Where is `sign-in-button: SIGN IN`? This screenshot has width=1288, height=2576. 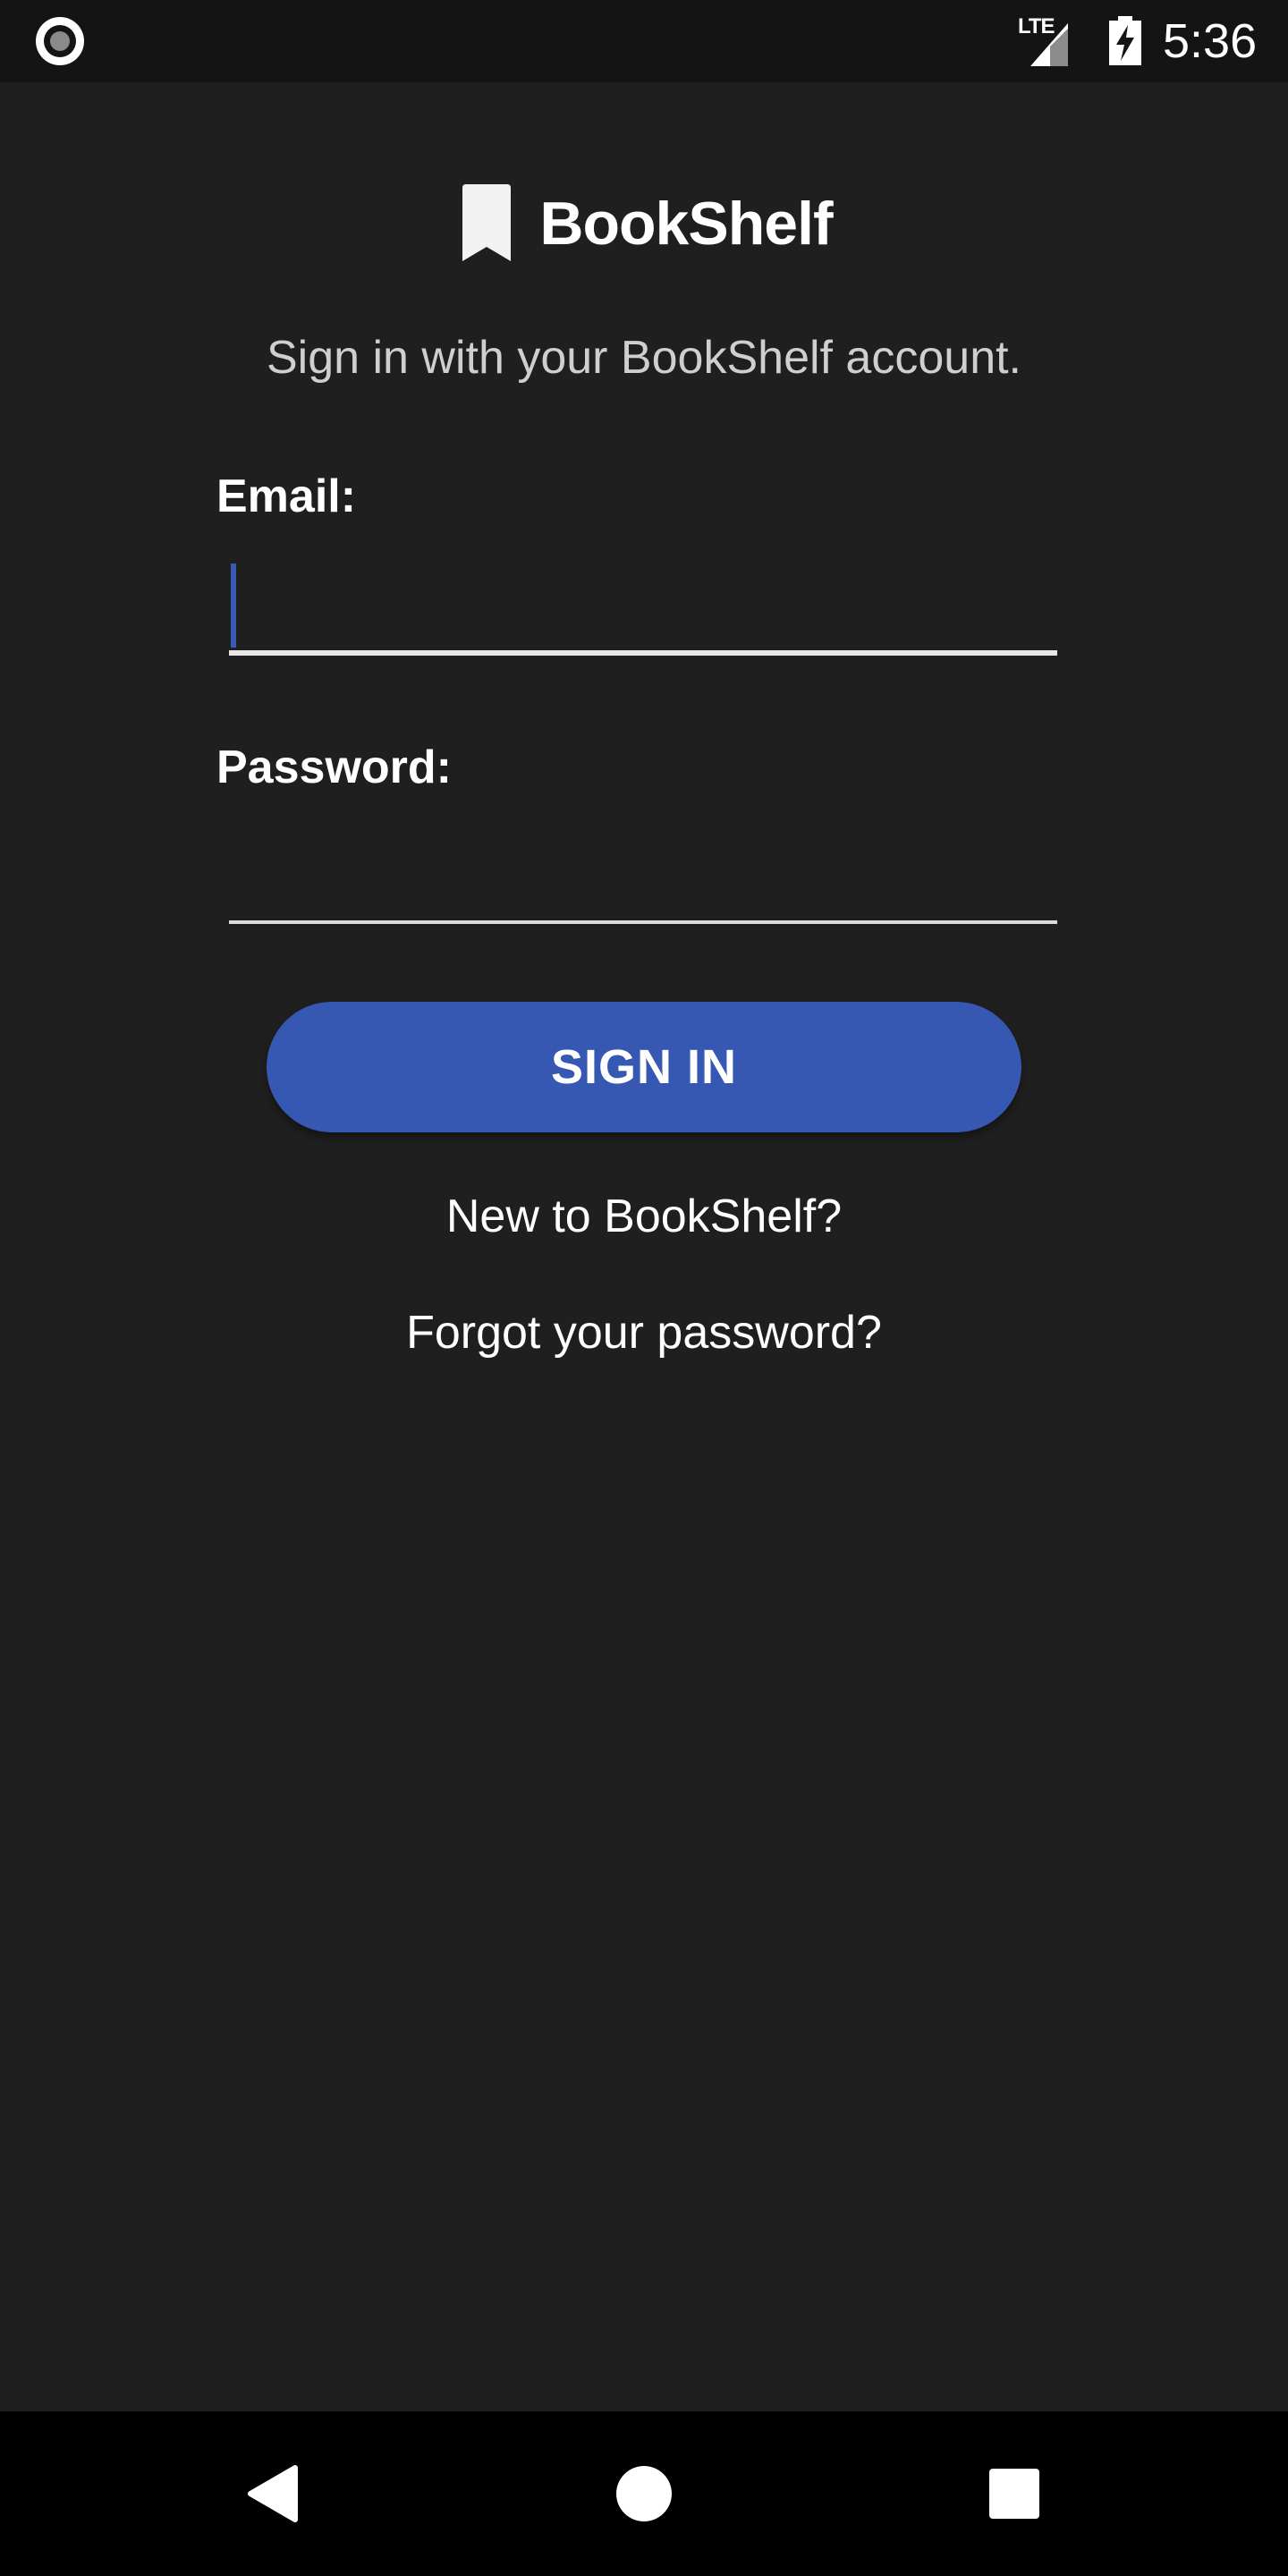
sign-in-button: SIGN IN is located at coordinates (644, 1067).